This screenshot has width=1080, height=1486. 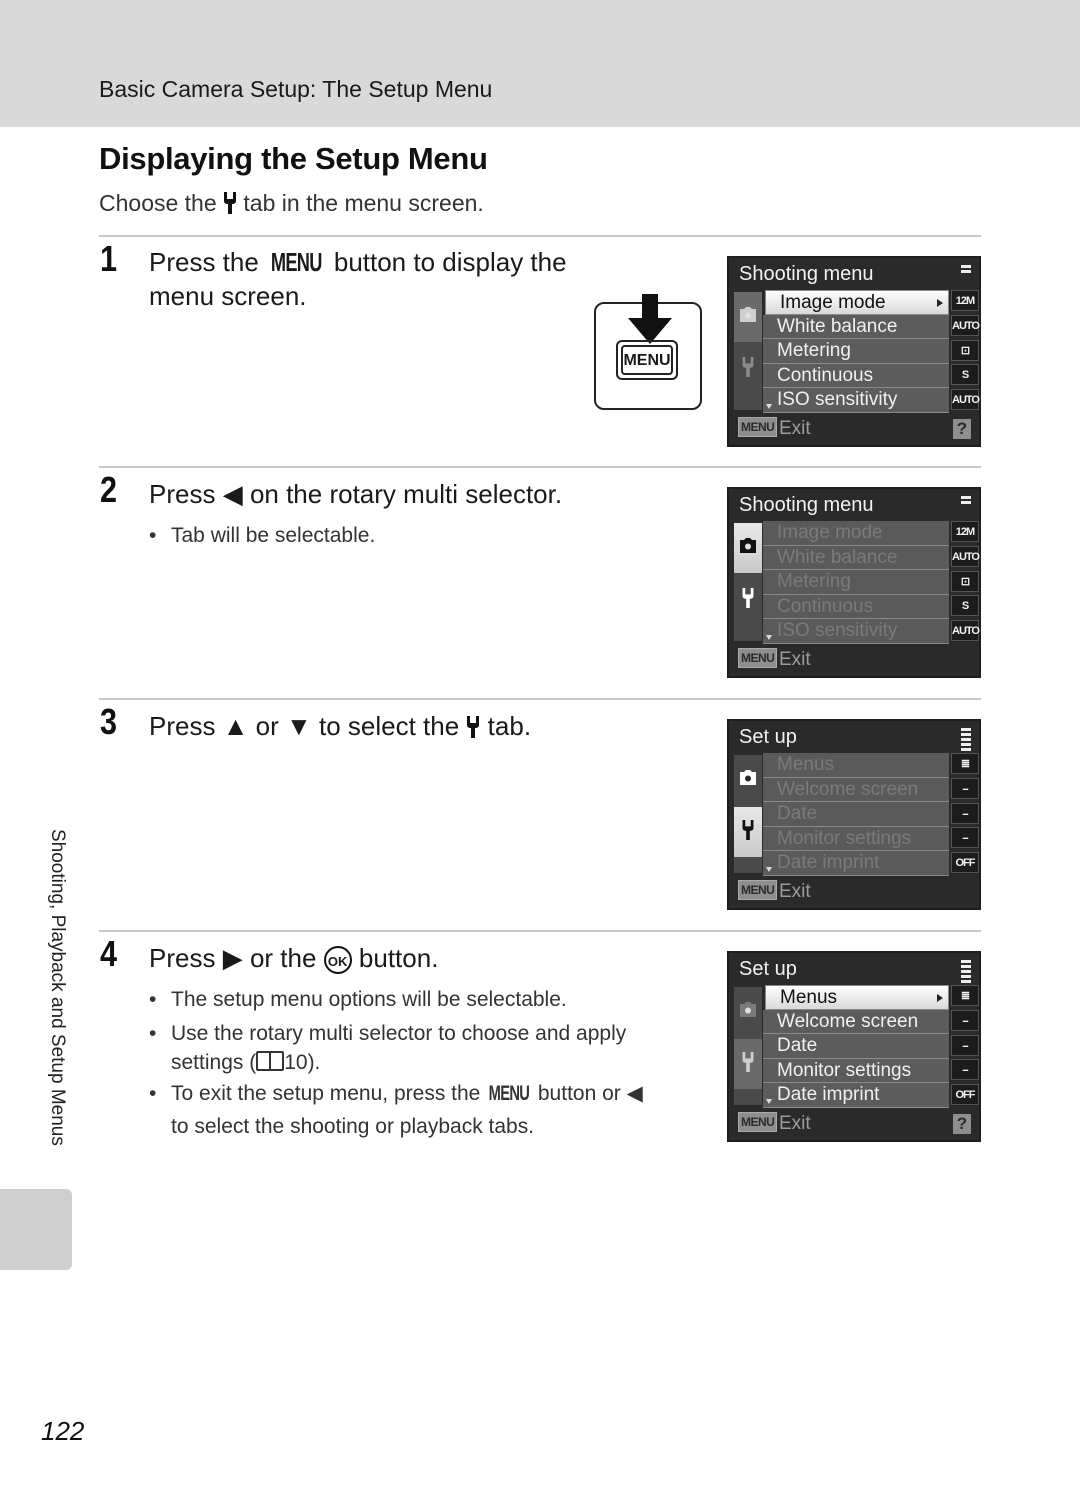 What do you see at coordinates (797, 814) in the screenshot?
I see `menu-item-label: Date` at bounding box center [797, 814].